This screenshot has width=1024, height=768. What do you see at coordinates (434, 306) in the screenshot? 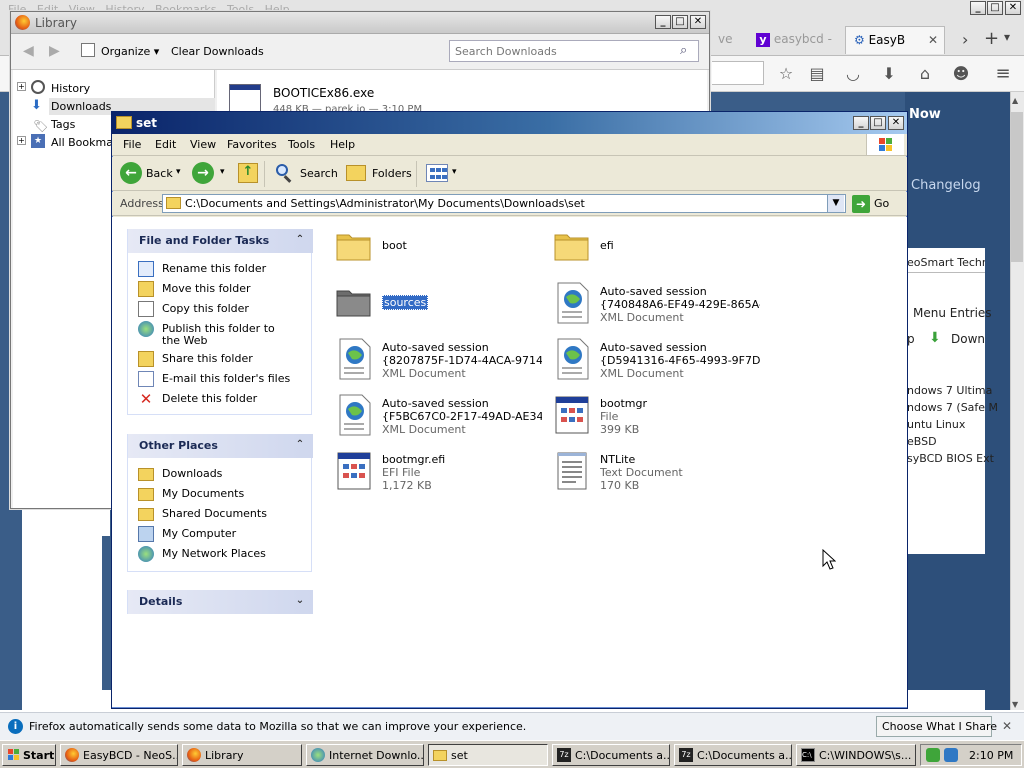
I see `file-item-sources: sources` at bounding box center [434, 306].